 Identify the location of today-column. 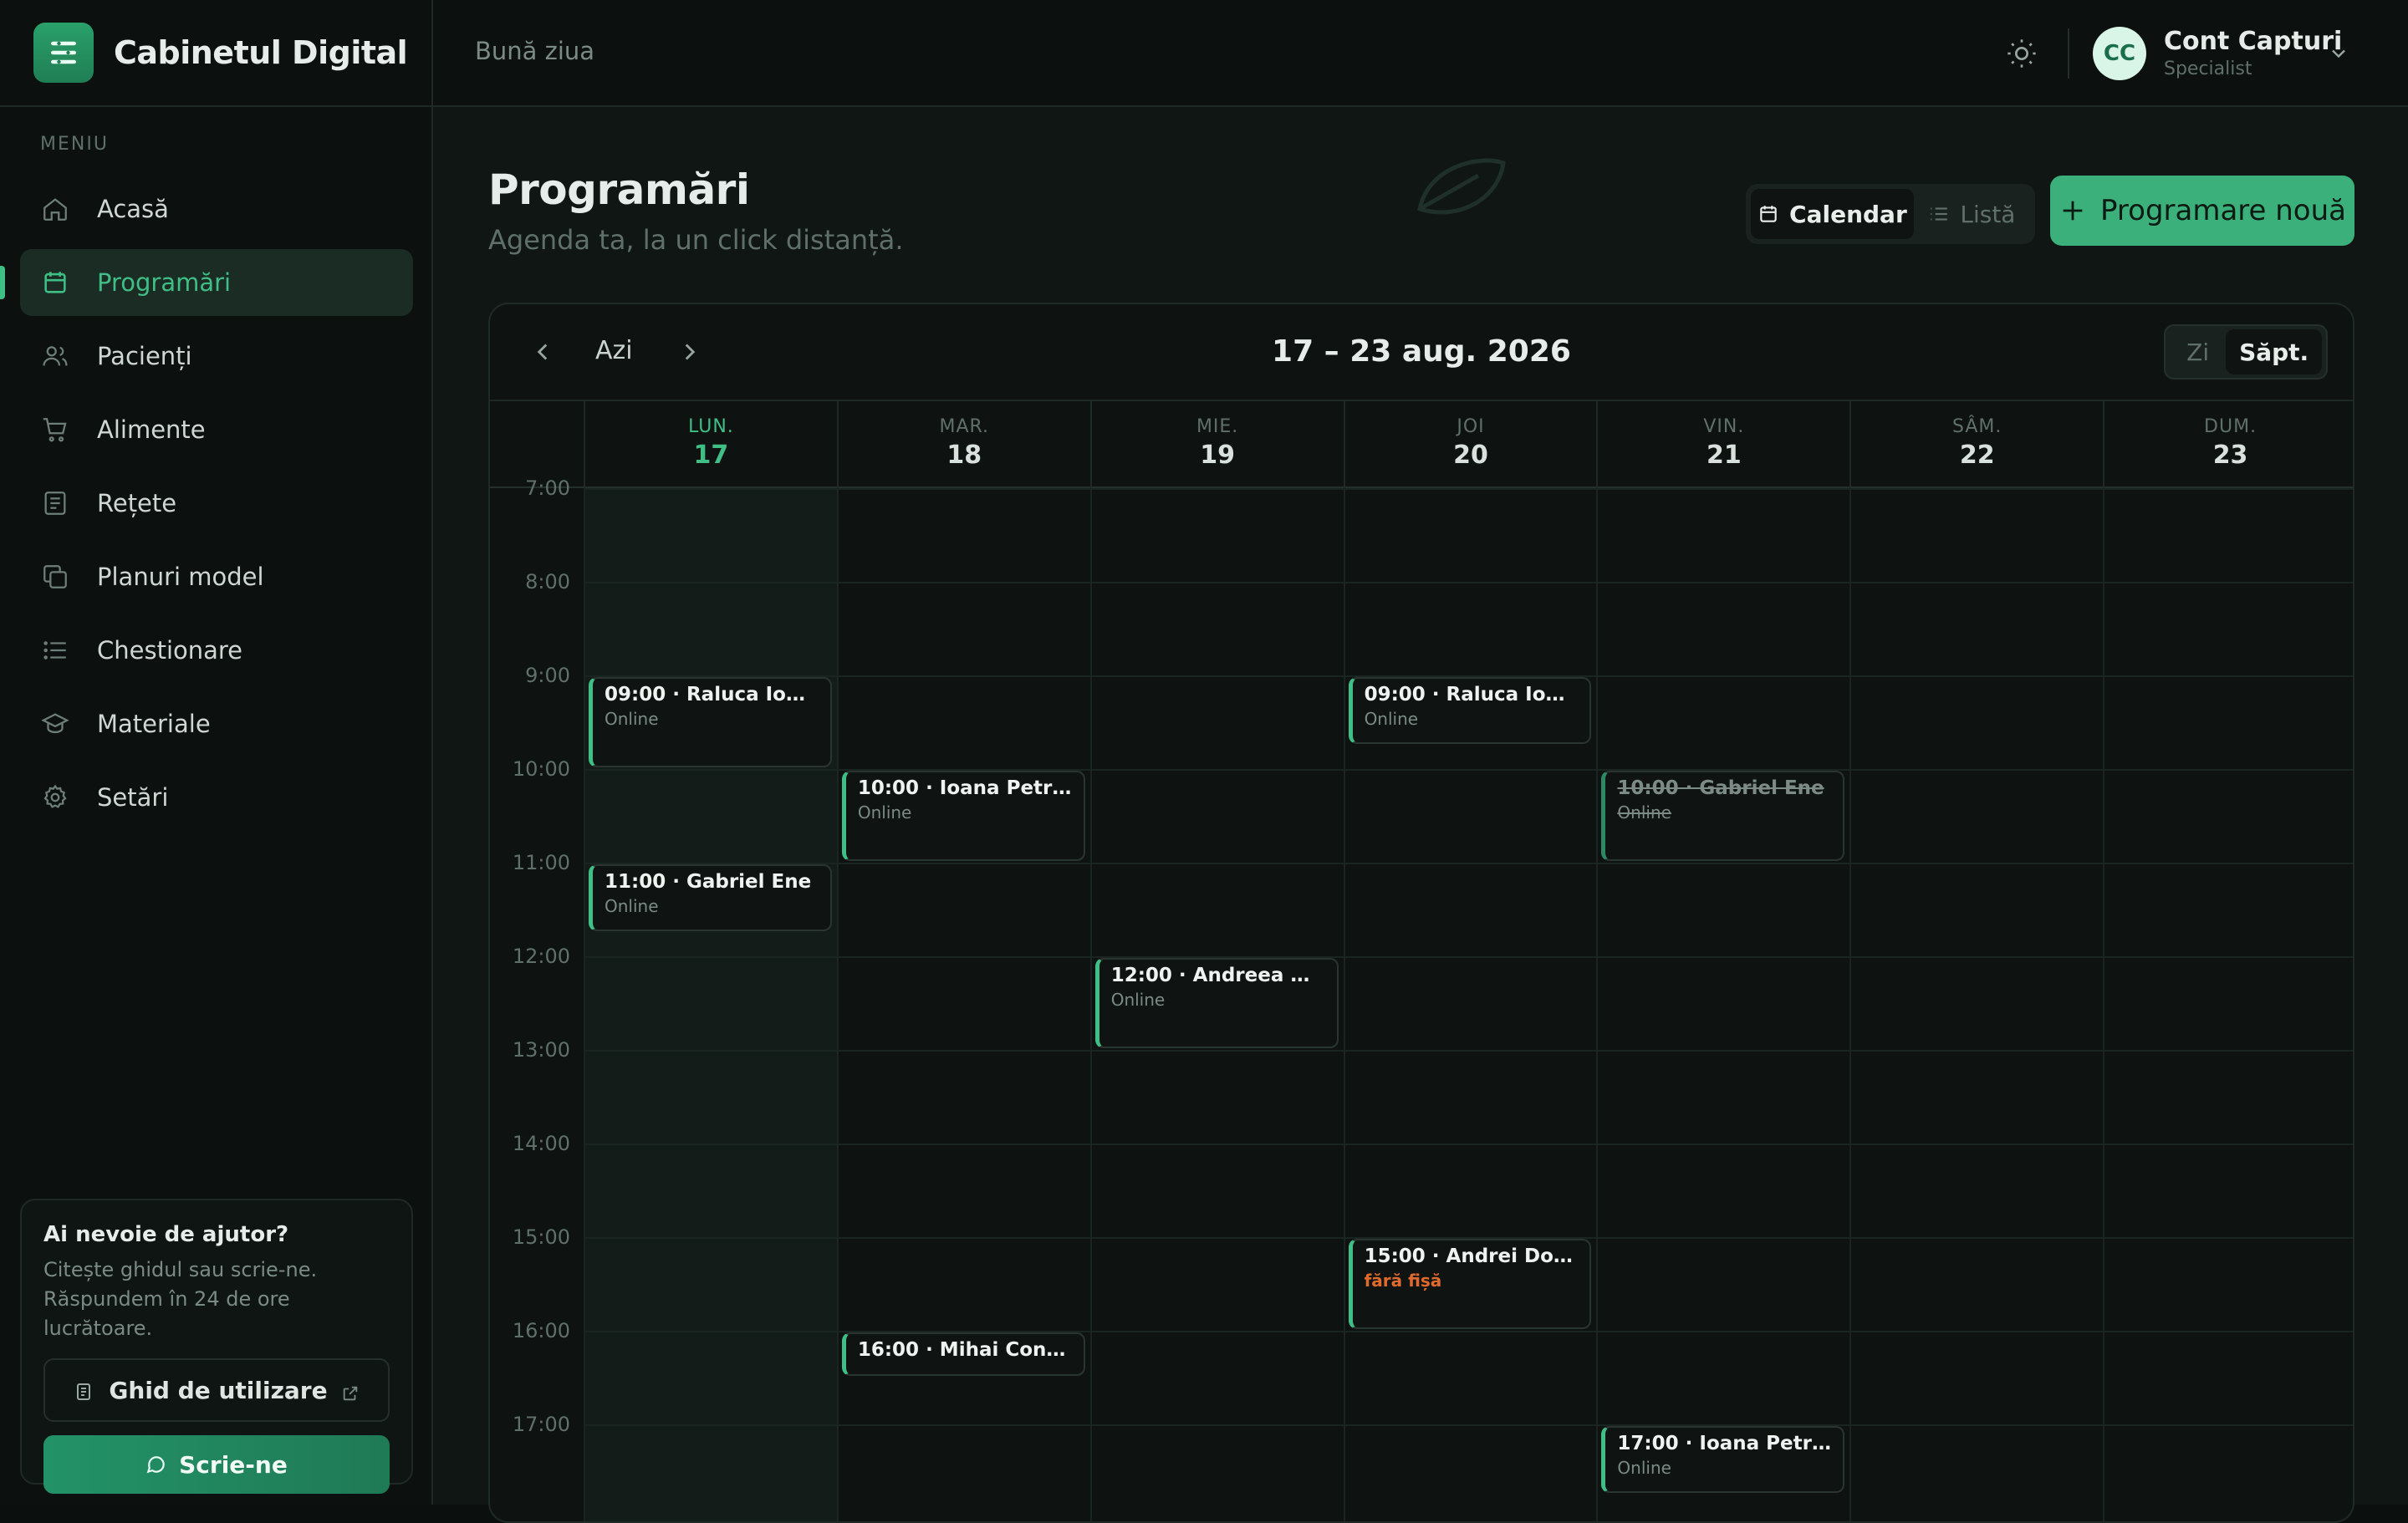
(711, 1004).